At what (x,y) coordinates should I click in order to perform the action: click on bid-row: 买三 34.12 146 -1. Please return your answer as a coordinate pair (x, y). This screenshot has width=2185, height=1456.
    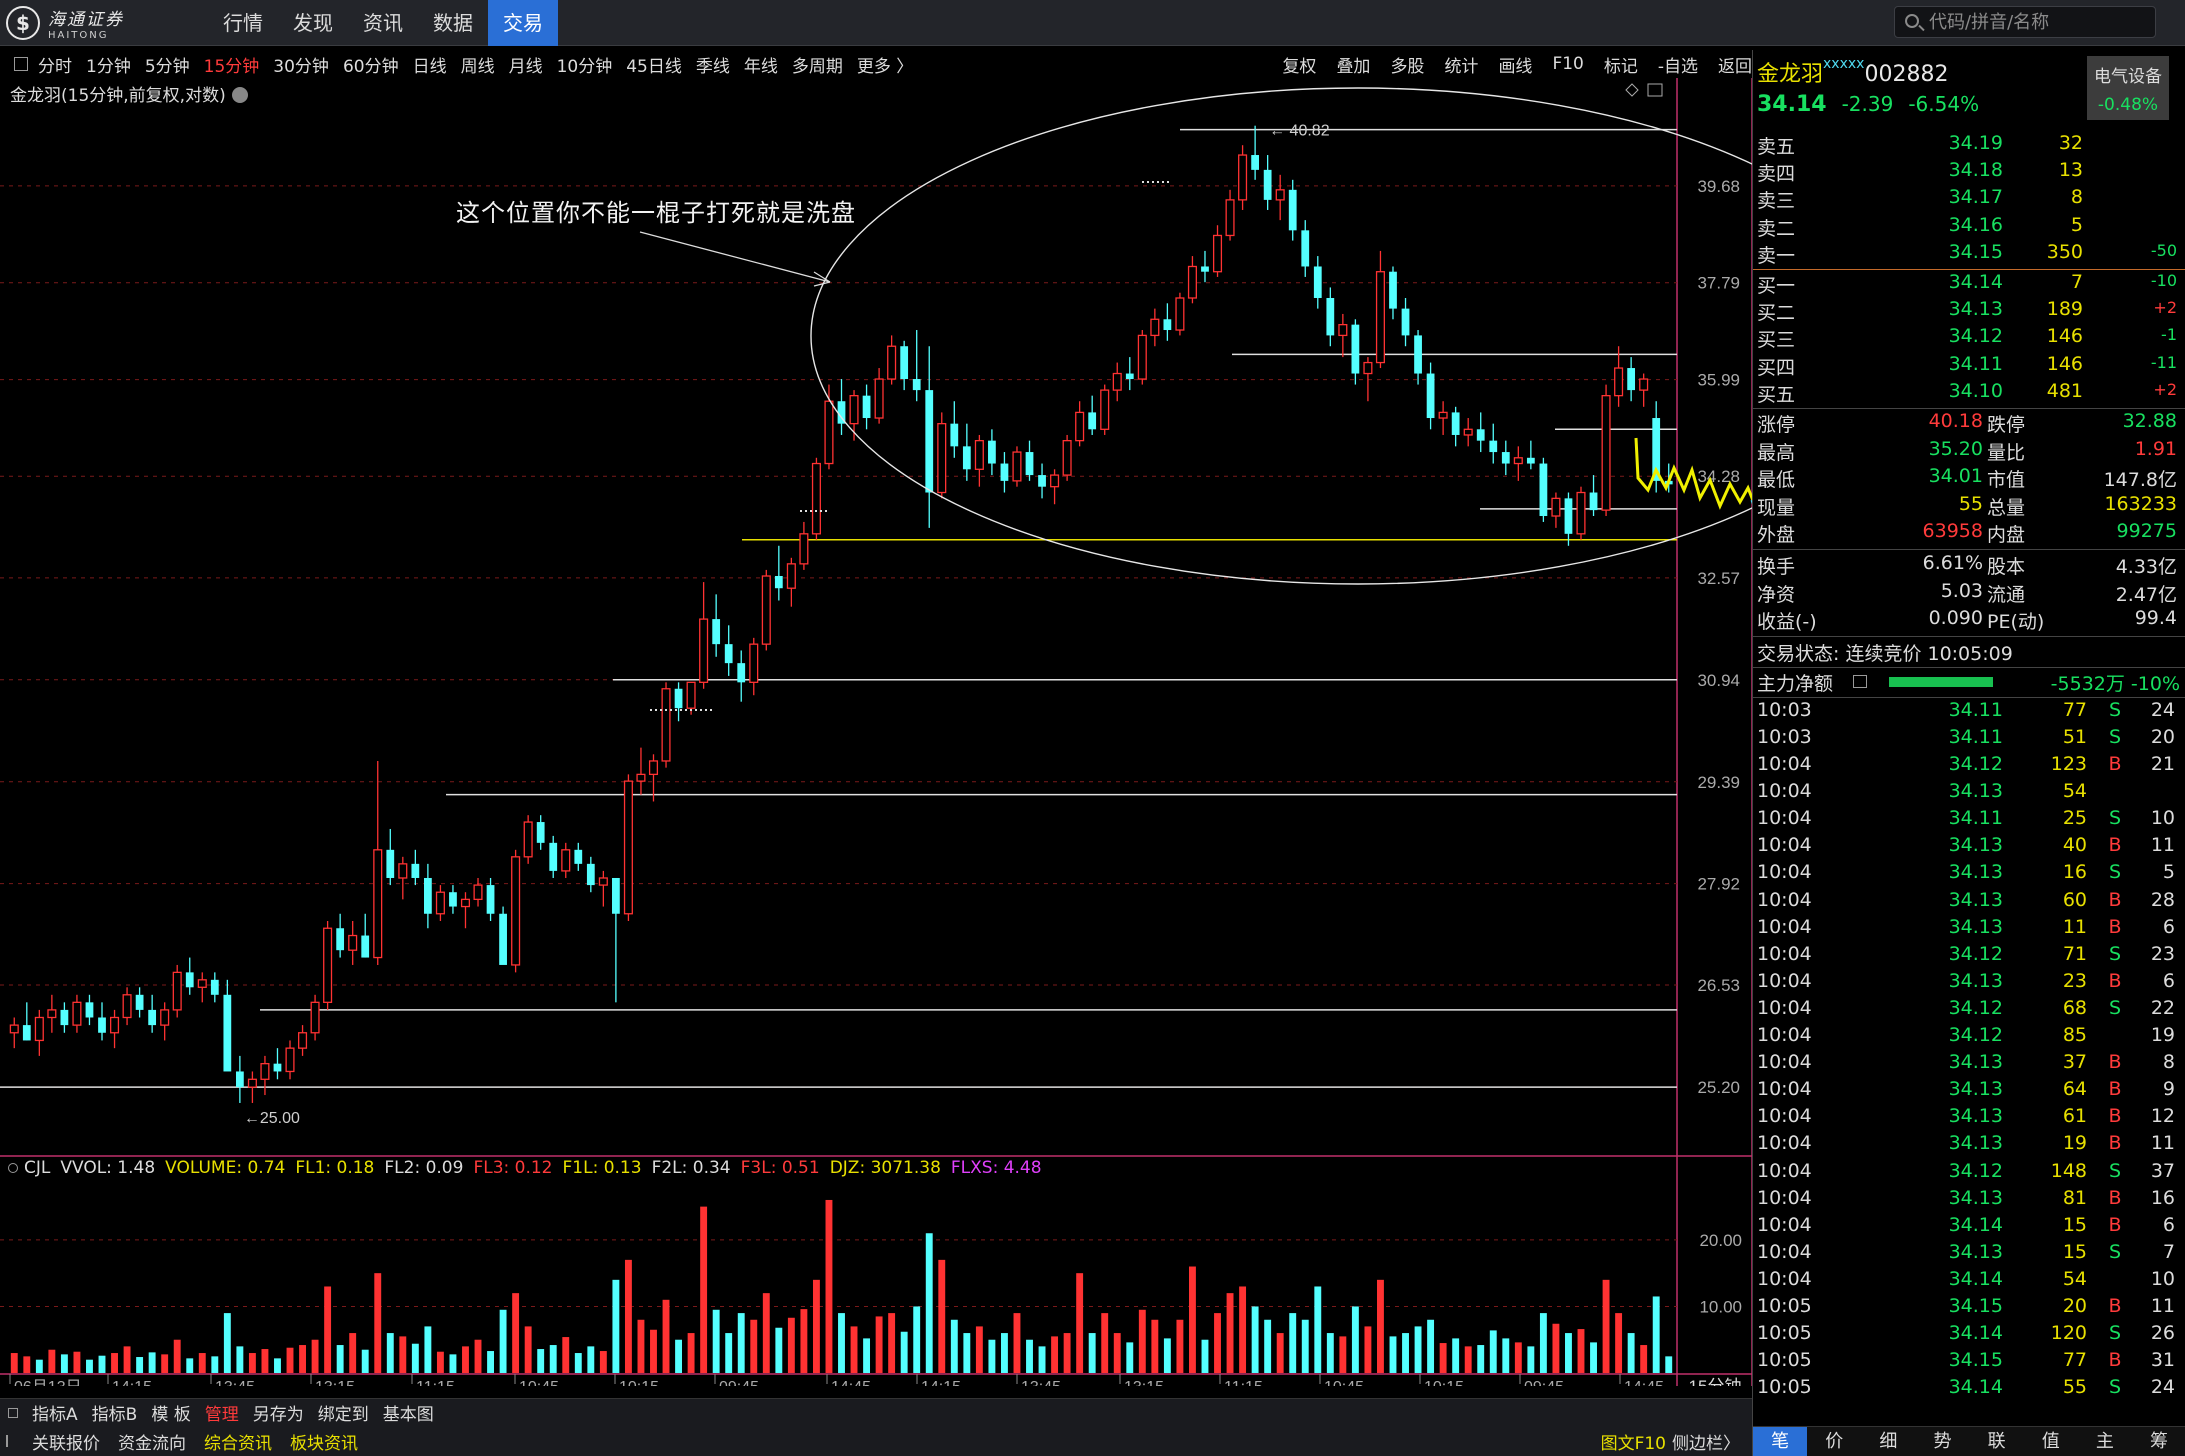
    Looking at the image, I should click on (1969, 338).